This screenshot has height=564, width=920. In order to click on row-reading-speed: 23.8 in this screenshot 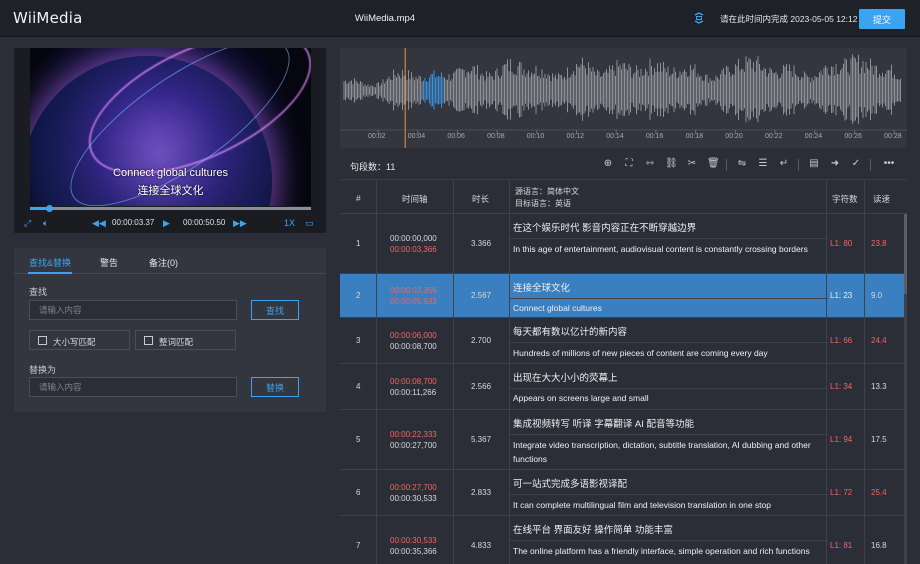, I will do `click(879, 243)`.